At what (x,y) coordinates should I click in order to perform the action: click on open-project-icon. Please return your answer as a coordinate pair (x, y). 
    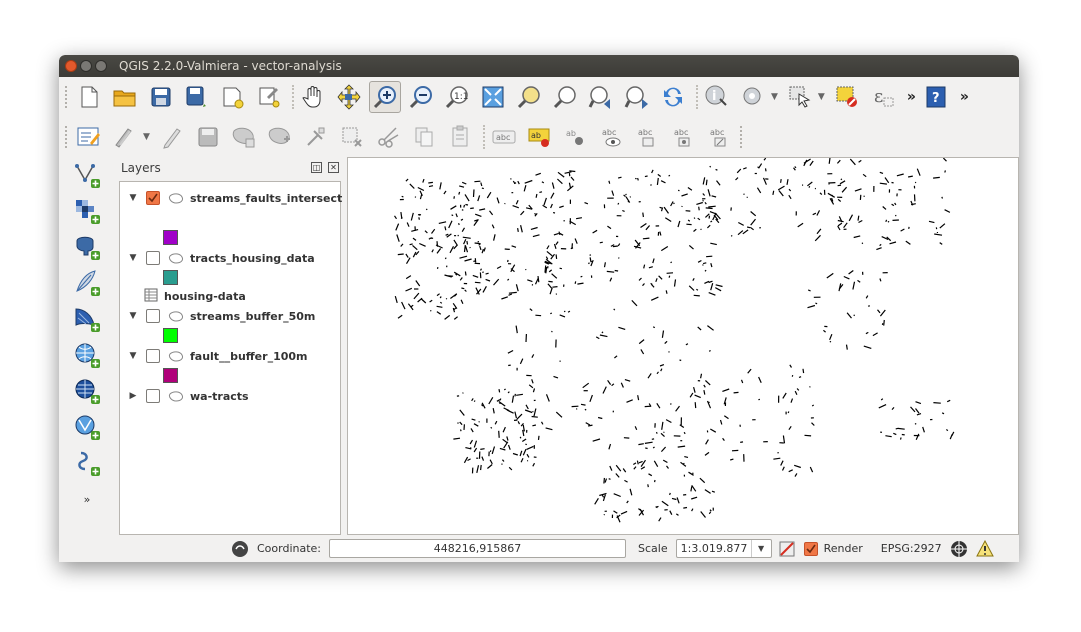
    Looking at the image, I should click on (125, 97).